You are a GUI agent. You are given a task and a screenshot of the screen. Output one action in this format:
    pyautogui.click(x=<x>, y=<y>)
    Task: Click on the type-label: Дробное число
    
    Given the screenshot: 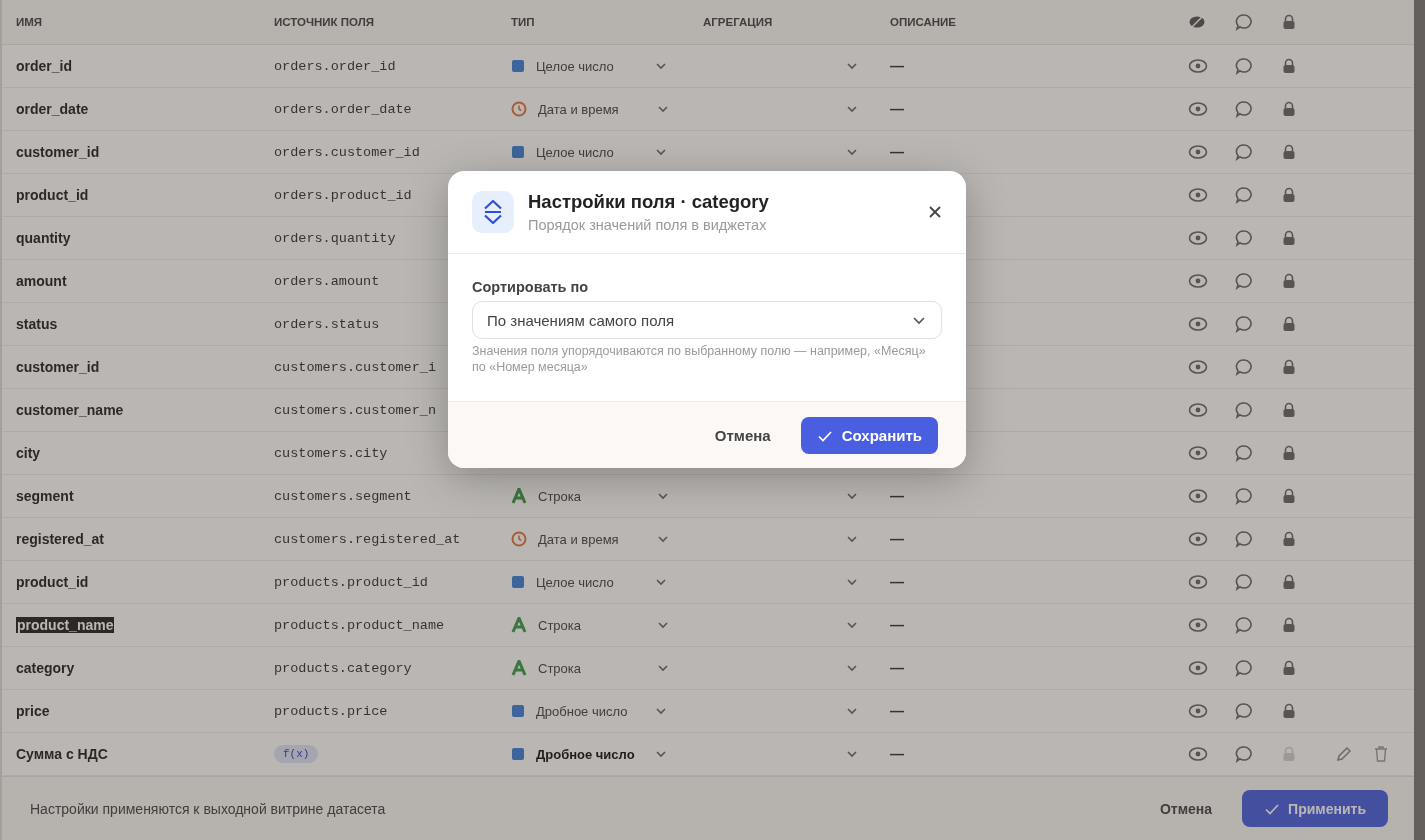 What is the action you would take?
    pyautogui.click(x=582, y=711)
    